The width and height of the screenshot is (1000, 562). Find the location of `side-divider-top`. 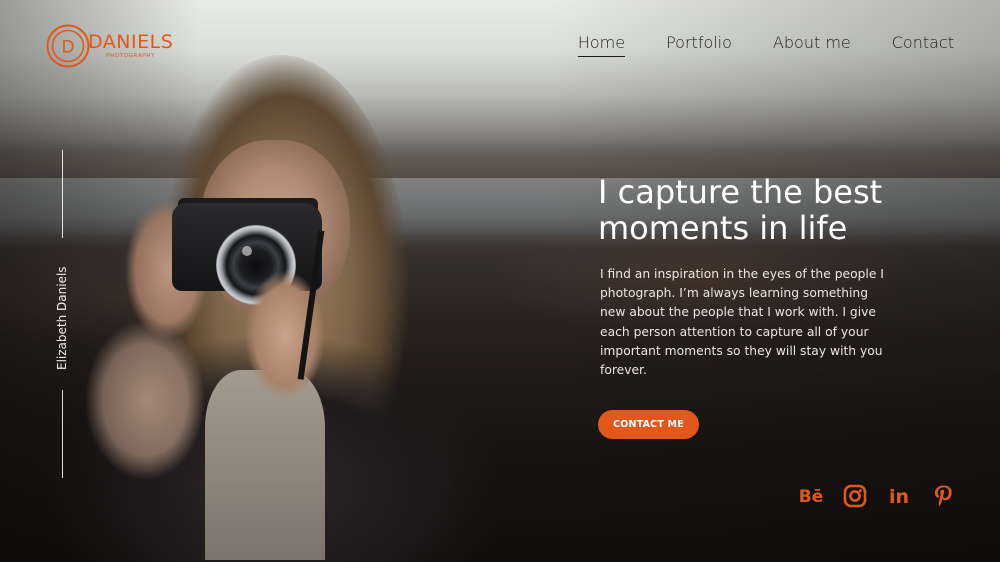

side-divider-top is located at coordinates (62, 194).